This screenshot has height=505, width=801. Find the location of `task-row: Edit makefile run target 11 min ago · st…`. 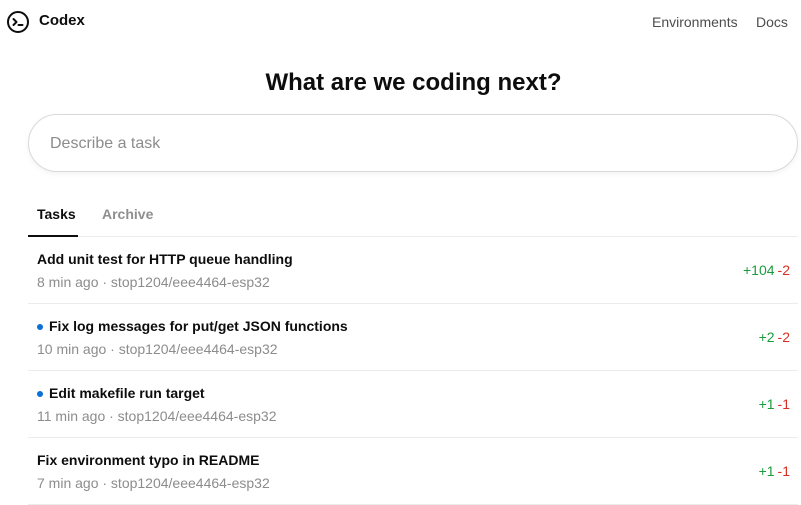

task-row: Edit makefile run target 11 min ago · st… is located at coordinates (413, 404).